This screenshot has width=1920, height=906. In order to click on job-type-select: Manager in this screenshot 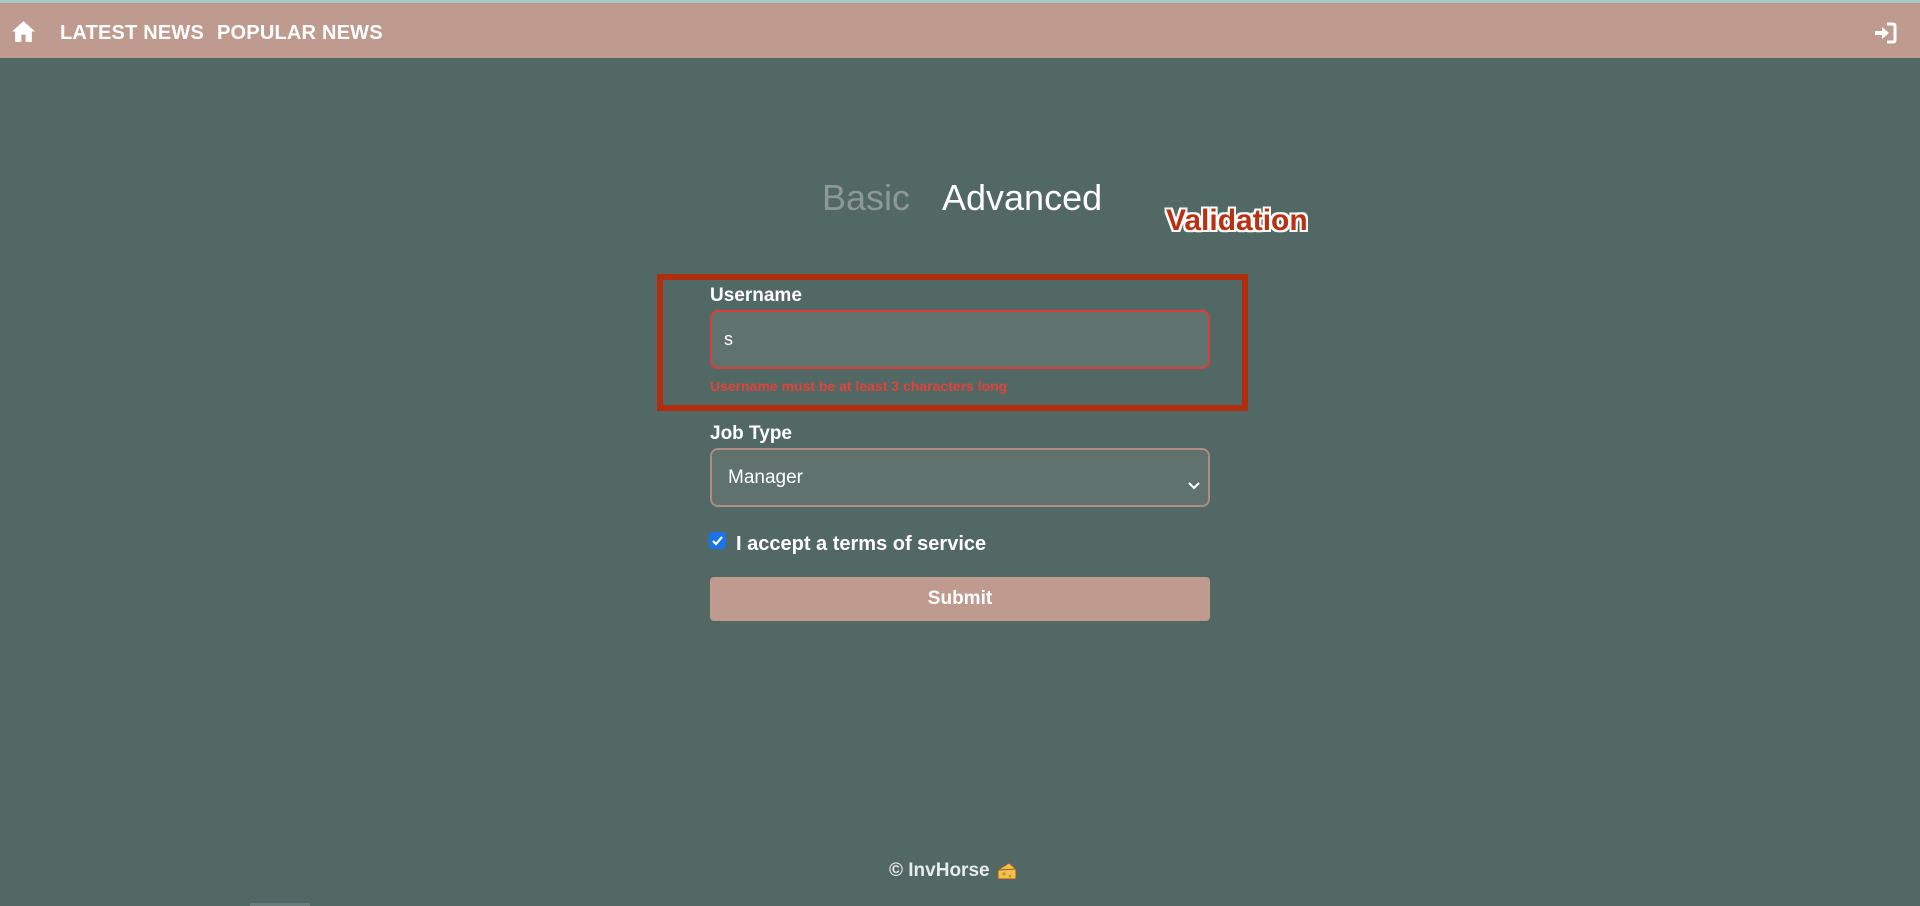, I will do `click(960, 477)`.